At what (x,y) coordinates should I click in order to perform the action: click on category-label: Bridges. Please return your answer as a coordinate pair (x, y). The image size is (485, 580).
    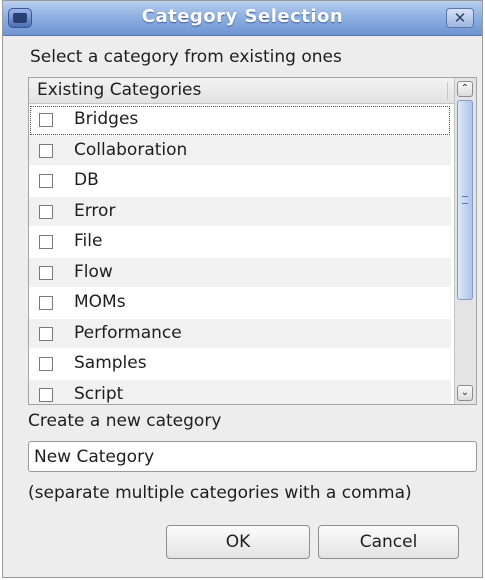
    Looking at the image, I should click on (106, 119).